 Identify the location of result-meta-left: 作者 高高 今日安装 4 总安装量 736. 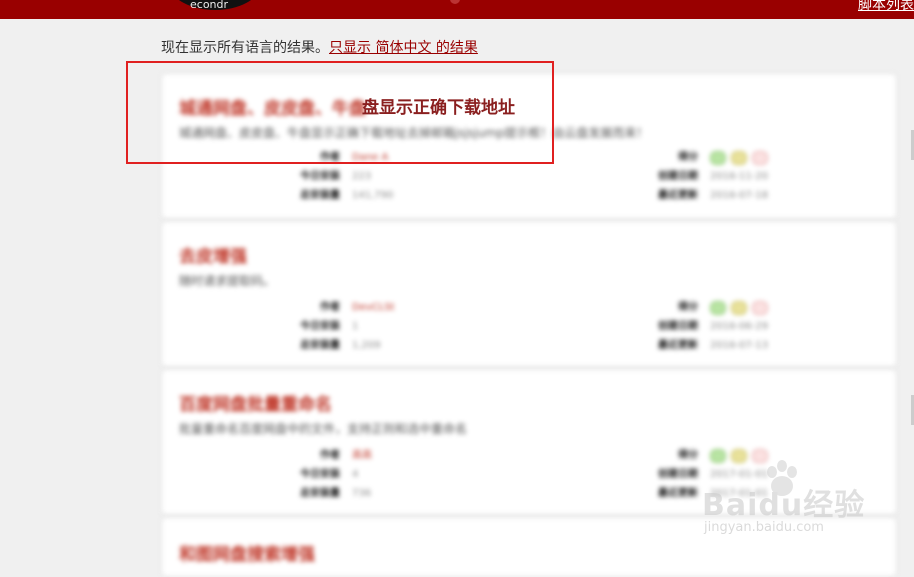
(327, 474).